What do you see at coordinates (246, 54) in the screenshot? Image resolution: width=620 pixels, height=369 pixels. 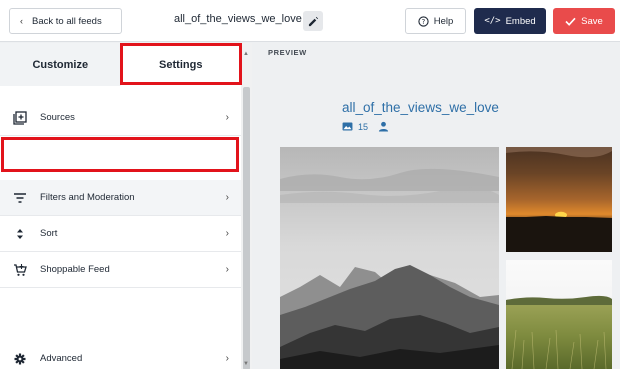 I see `scroll-up-arrow-icon: ▲` at bounding box center [246, 54].